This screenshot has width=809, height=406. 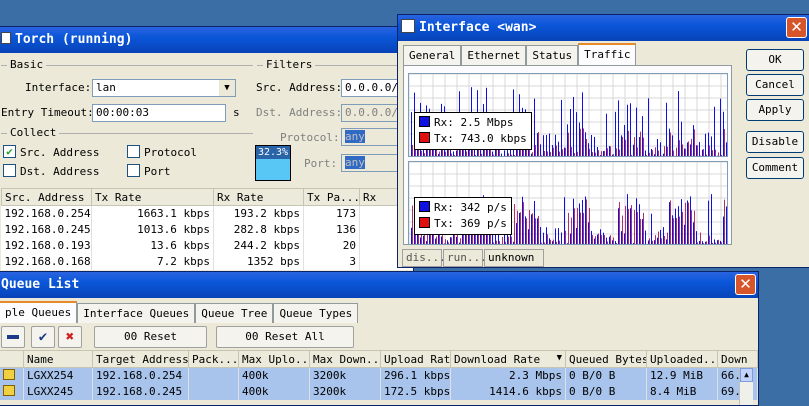 I want to click on table-row: 192.168.0.19313.6 kbps244.2 kbps20, so click(x=208, y=246).